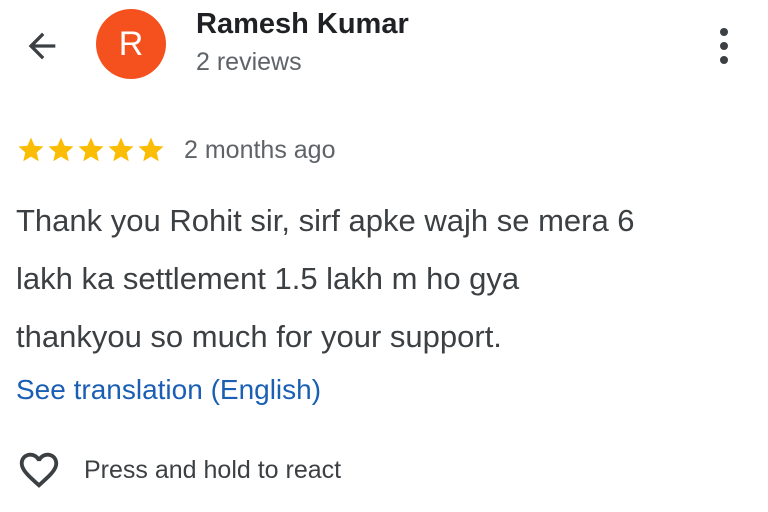 This screenshot has width=768, height=512. Describe the element at coordinates (249, 62) in the screenshot. I see `review-count: 2 reviews` at that location.